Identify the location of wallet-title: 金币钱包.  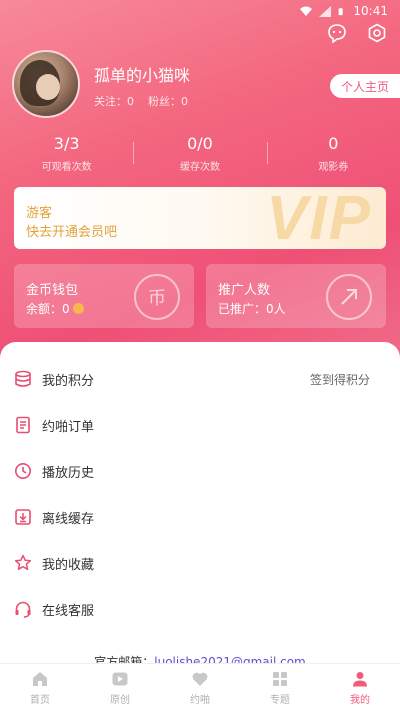
(52, 290).